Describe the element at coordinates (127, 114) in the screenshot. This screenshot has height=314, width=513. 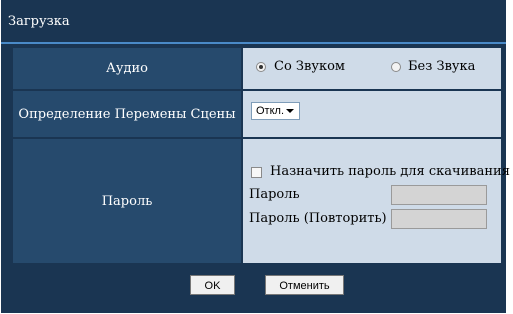
I see `scene-change-label: Определение Перемены Сцены` at that location.